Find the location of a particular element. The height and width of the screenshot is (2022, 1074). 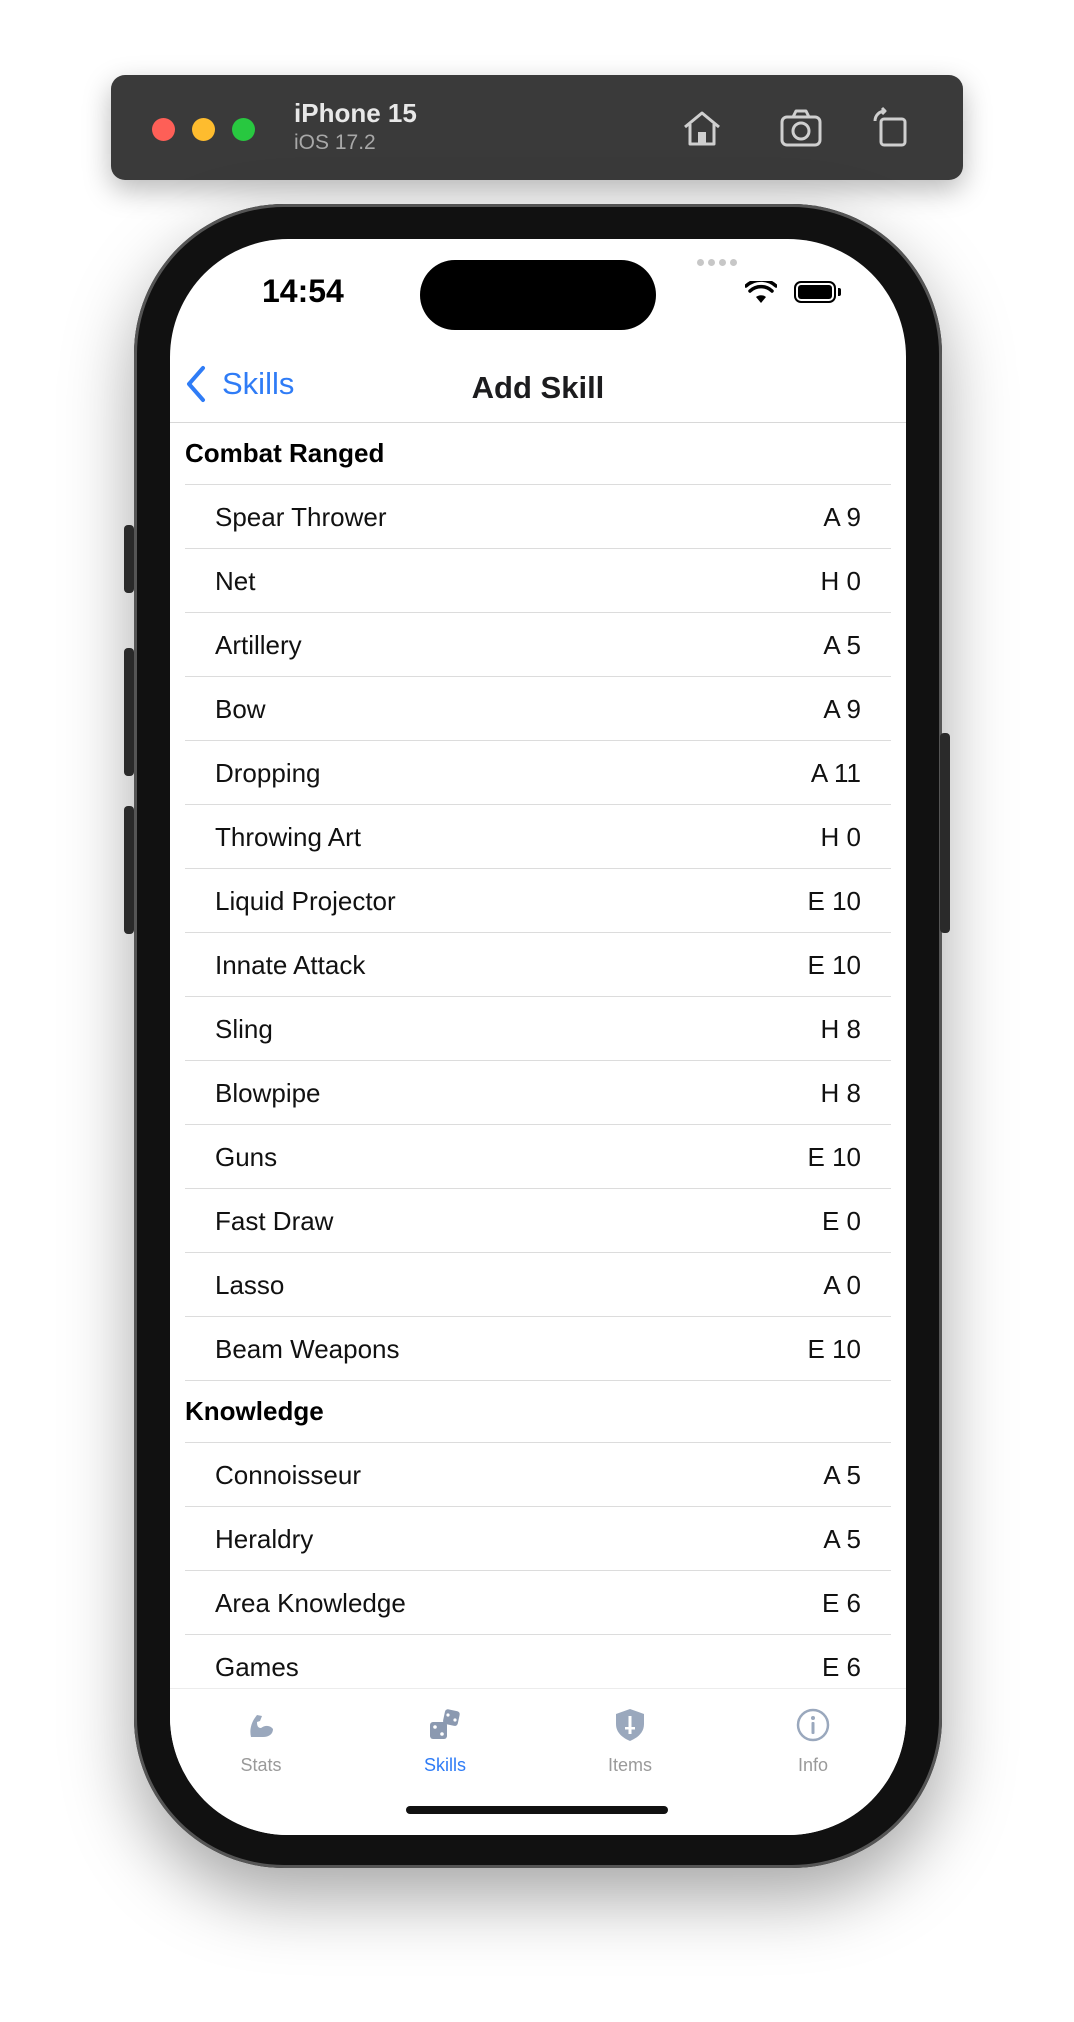

tab-label: Stats is located at coordinates (261, 1765).